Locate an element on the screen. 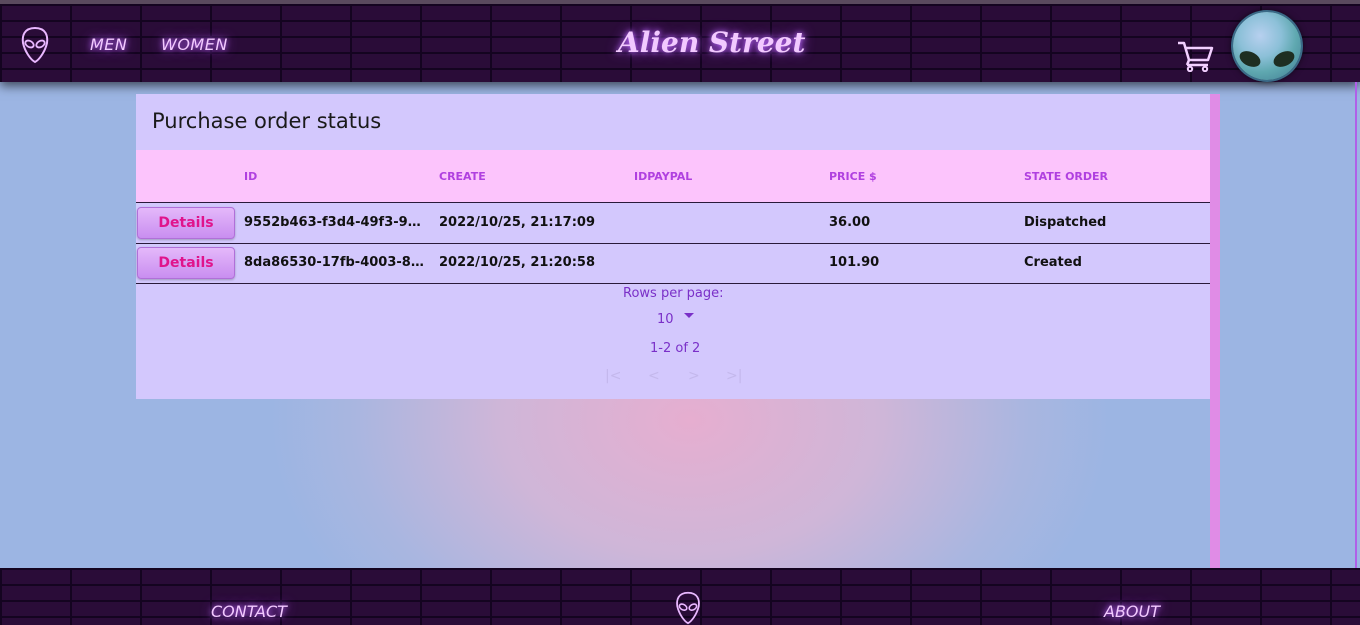  chevron-down-icon is located at coordinates (688, 315).